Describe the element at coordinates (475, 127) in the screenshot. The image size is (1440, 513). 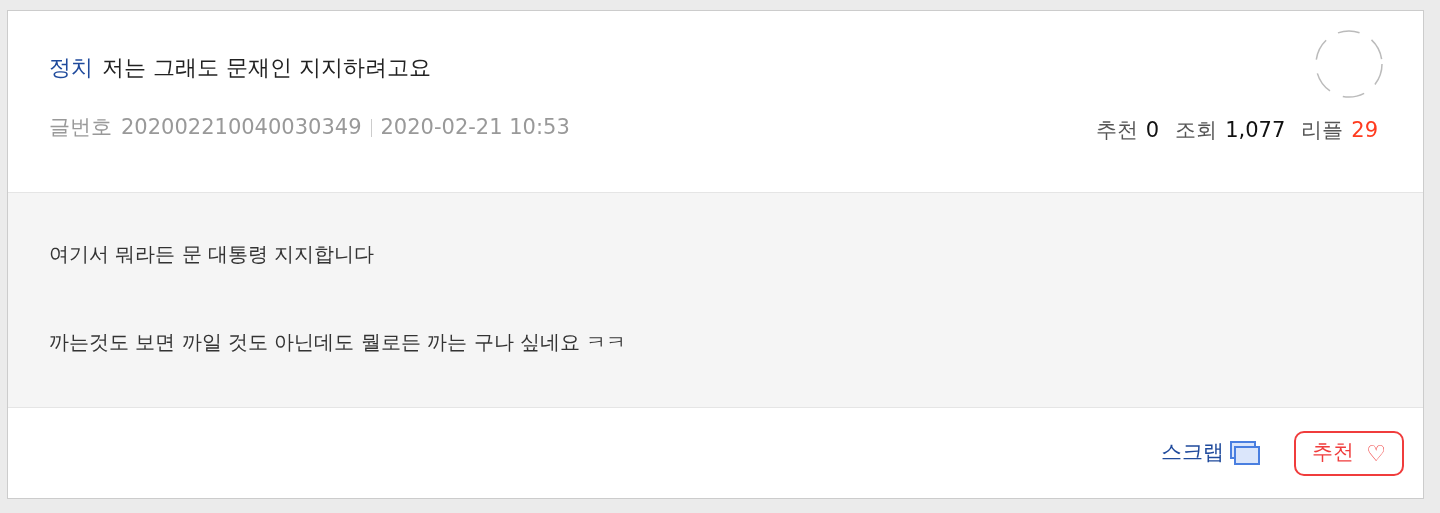
I see `post-date: 2020-02-21 10:53` at that location.